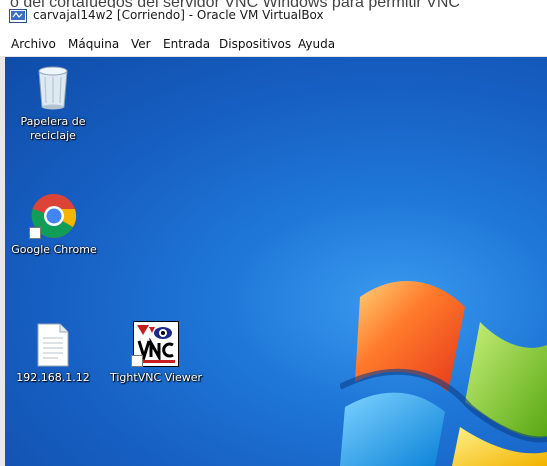 The height and width of the screenshot is (466, 547). What do you see at coordinates (255, 44) in the screenshot?
I see `menu-dispositivos: Dispositivos` at bounding box center [255, 44].